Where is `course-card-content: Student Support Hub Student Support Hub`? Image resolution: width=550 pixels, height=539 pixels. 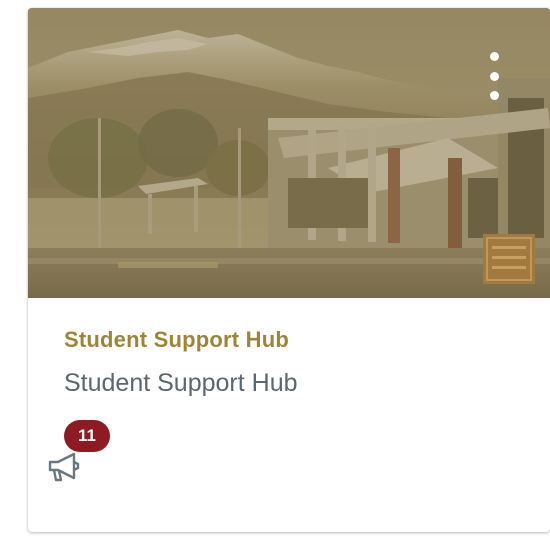 course-card-content: Student Support Hub Student Support Hub is located at coordinates (297, 362).